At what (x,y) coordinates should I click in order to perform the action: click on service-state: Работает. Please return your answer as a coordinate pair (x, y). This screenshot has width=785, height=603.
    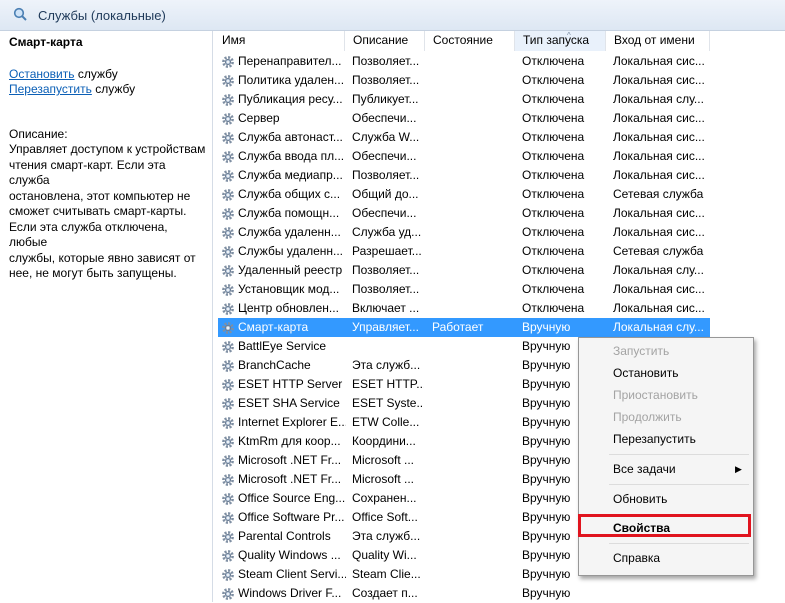
    Looking at the image, I should click on (458, 327).